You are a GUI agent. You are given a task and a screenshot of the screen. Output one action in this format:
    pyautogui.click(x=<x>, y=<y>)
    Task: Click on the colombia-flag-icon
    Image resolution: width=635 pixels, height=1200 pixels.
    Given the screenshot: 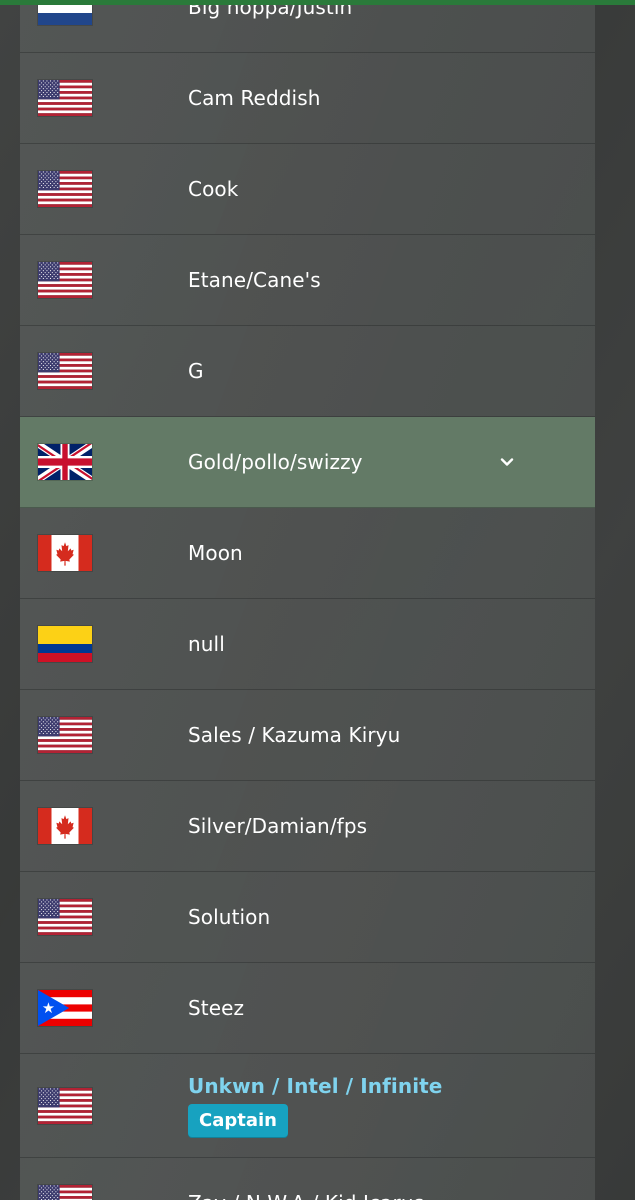 What is the action you would take?
    pyautogui.click(x=65, y=644)
    